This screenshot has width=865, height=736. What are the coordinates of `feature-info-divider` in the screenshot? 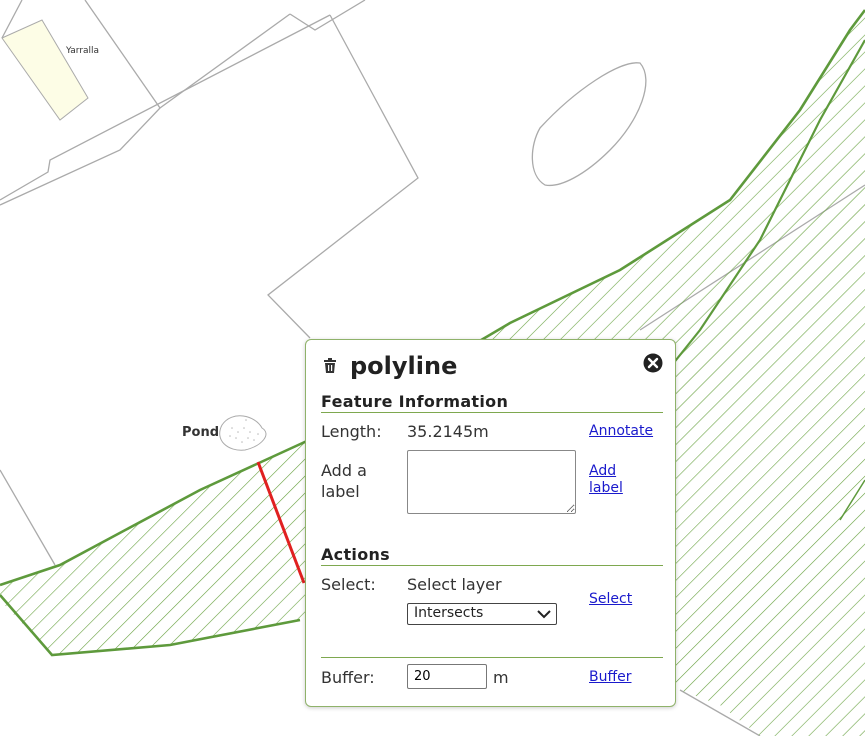 It's located at (492, 412).